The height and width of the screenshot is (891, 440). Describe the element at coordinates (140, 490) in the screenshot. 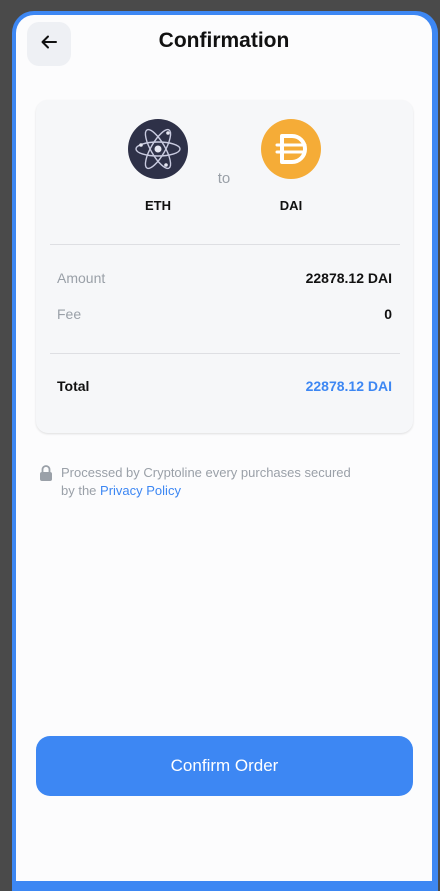

I see `privacy-policy-link: Privacy Policy` at that location.